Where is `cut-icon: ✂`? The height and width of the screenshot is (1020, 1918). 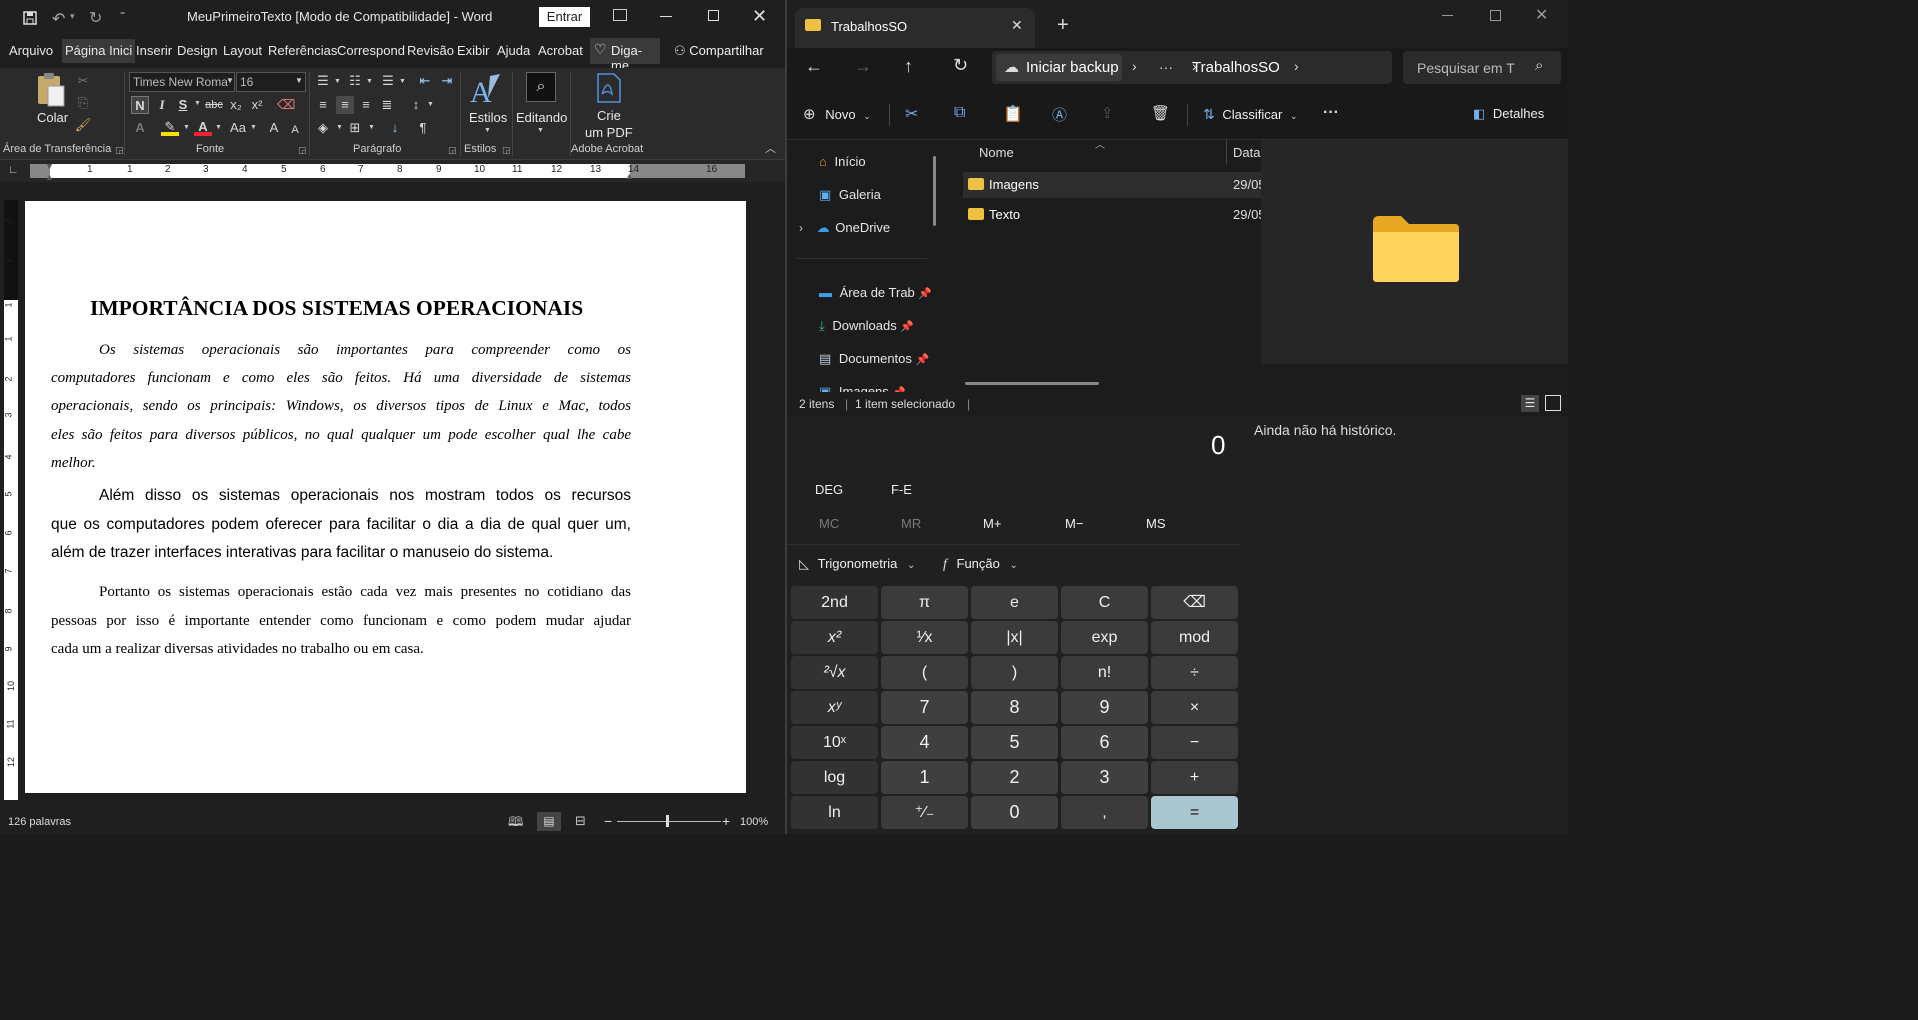
cut-icon: ✂ is located at coordinates (911, 114).